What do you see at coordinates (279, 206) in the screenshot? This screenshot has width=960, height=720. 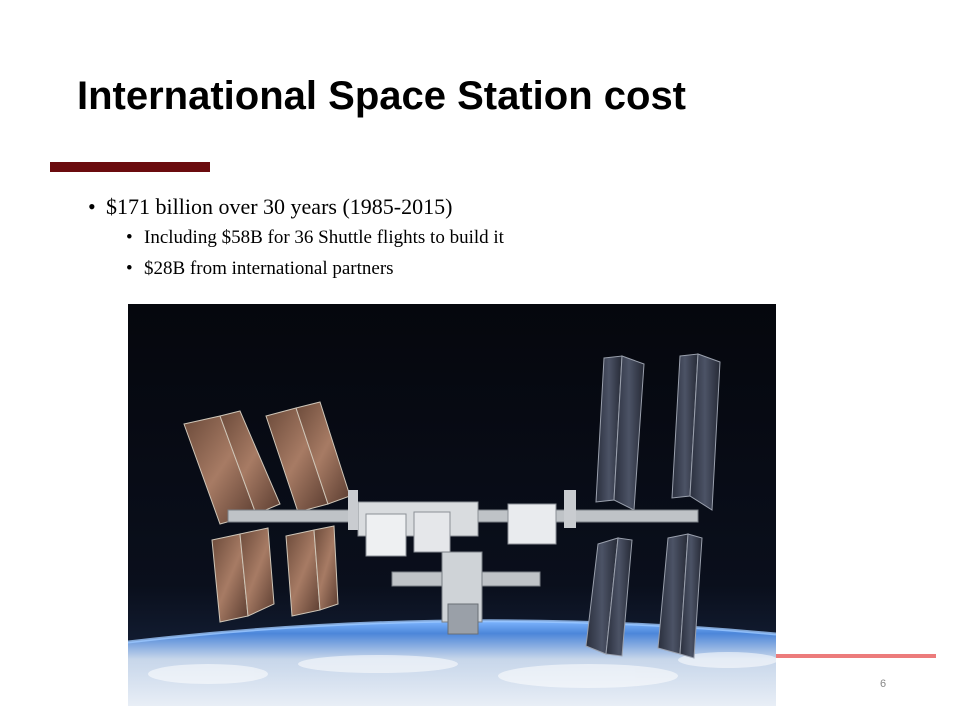 I see `bullet-text: $171 billion over 30 years (1985-2015)` at bounding box center [279, 206].